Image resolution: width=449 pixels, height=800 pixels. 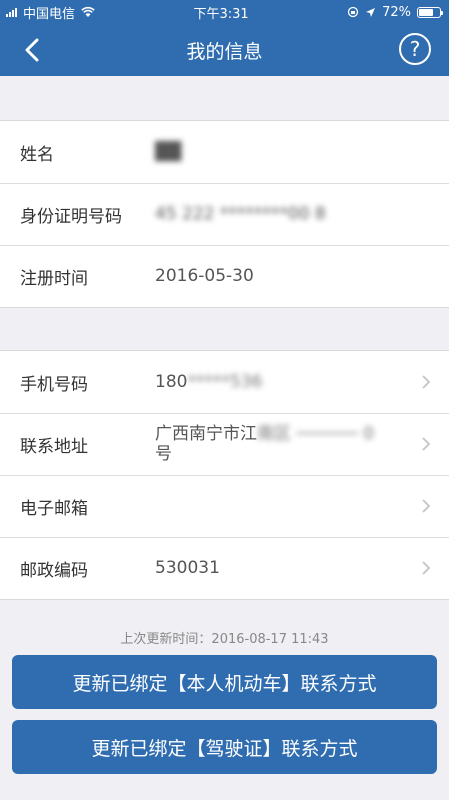 What do you see at coordinates (163, 454) in the screenshot?
I see `address-value-line2: 号` at bounding box center [163, 454].